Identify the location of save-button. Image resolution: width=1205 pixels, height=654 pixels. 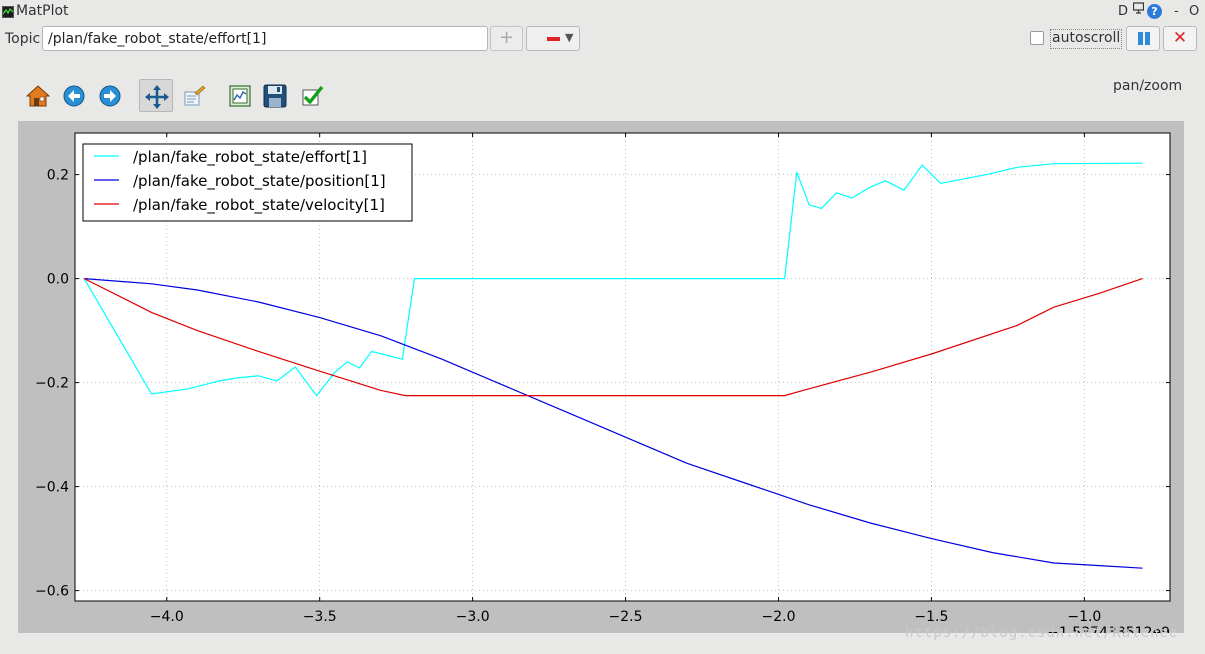
(275, 95).